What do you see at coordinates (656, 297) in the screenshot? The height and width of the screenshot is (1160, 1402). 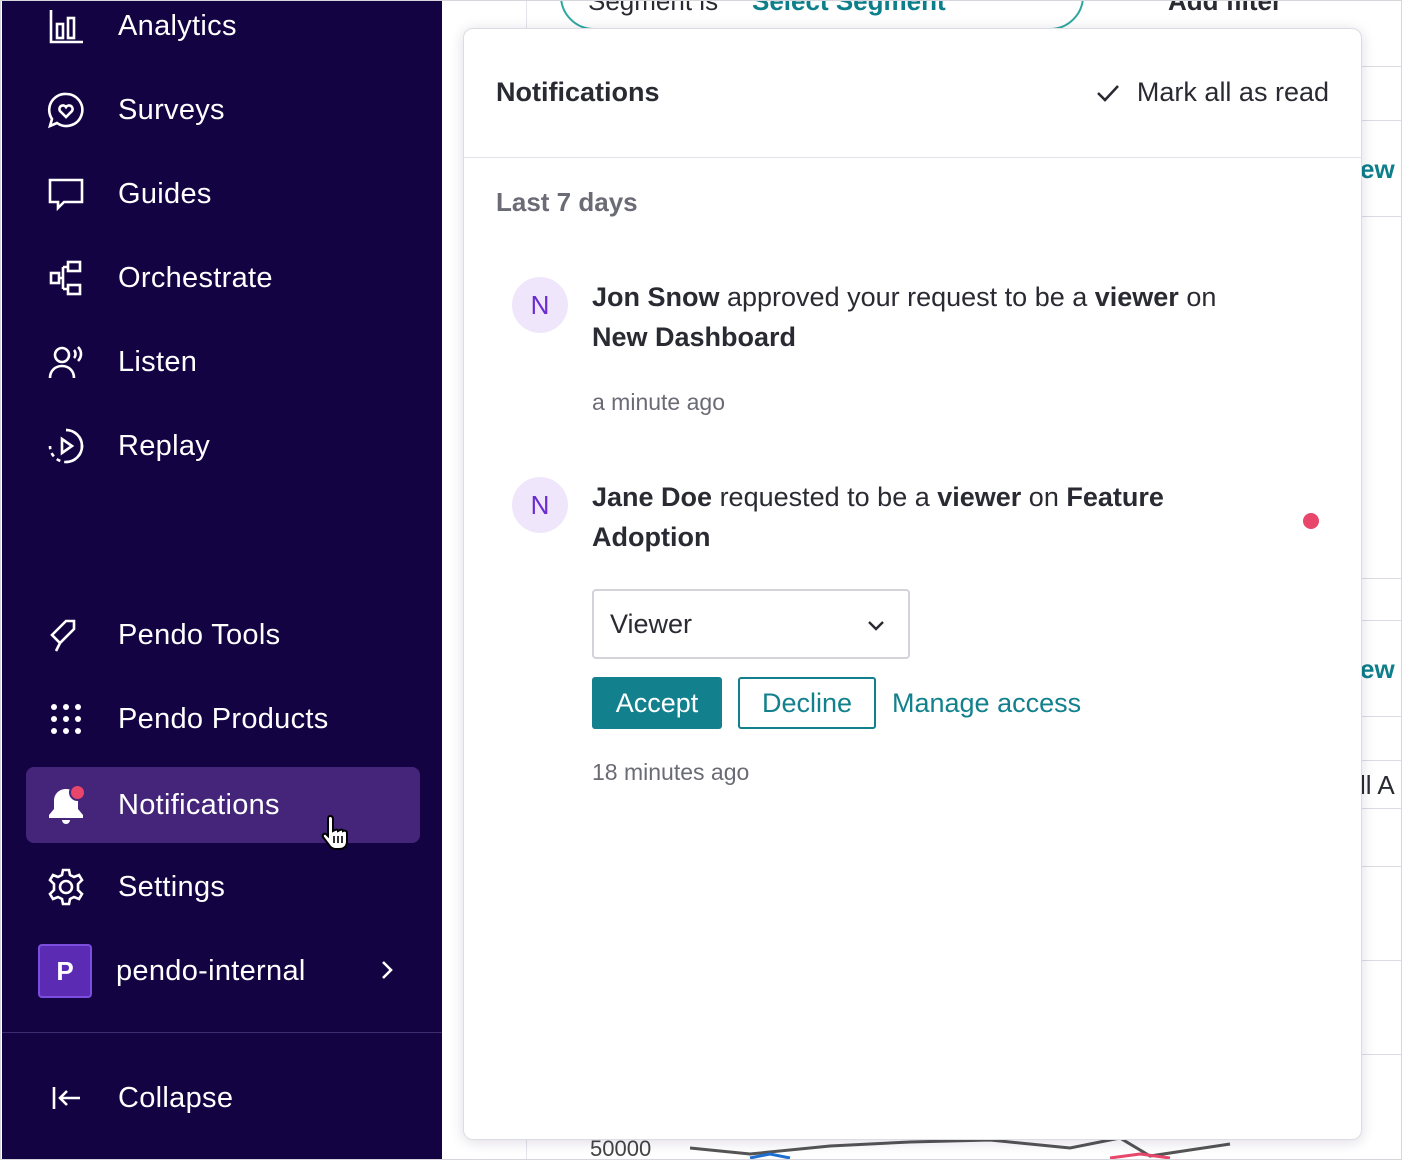 I see `notification-actor: Jon Snow` at bounding box center [656, 297].